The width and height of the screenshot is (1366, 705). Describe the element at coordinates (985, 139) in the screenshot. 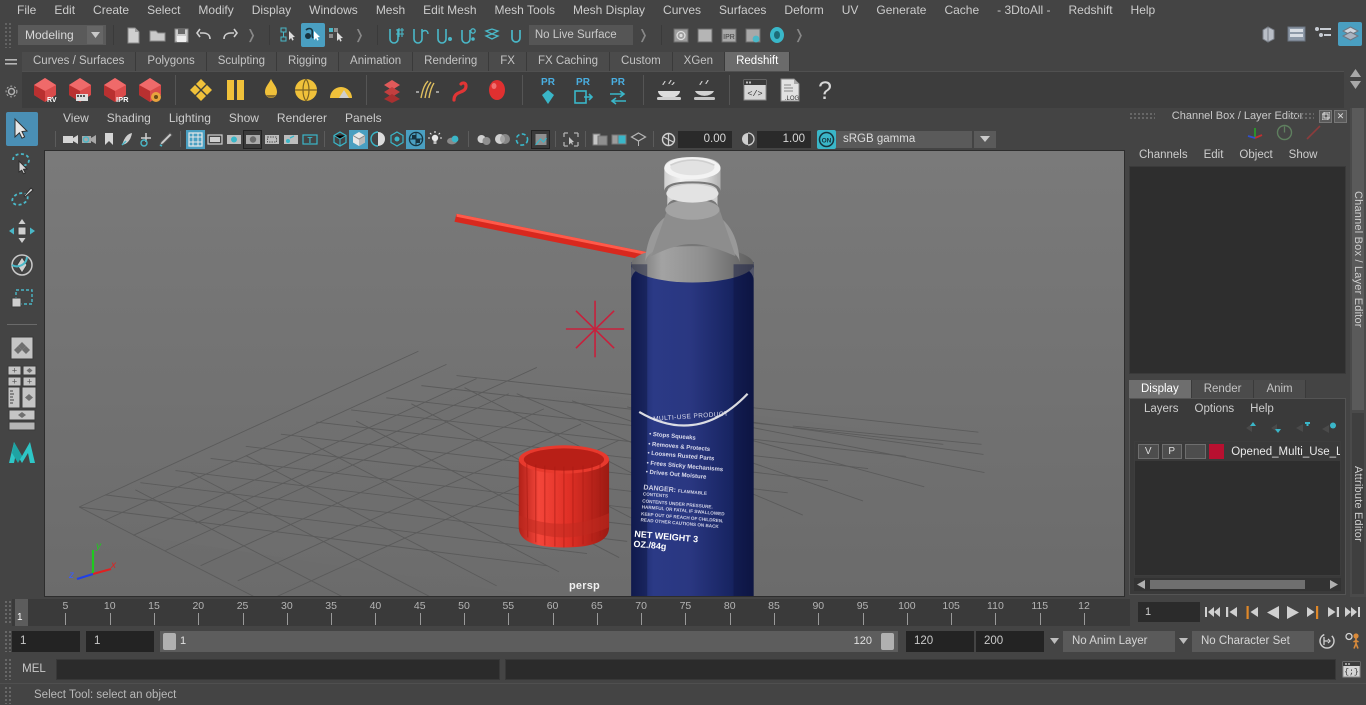

I see `color-profile-dropdown-arrow-icon` at that location.